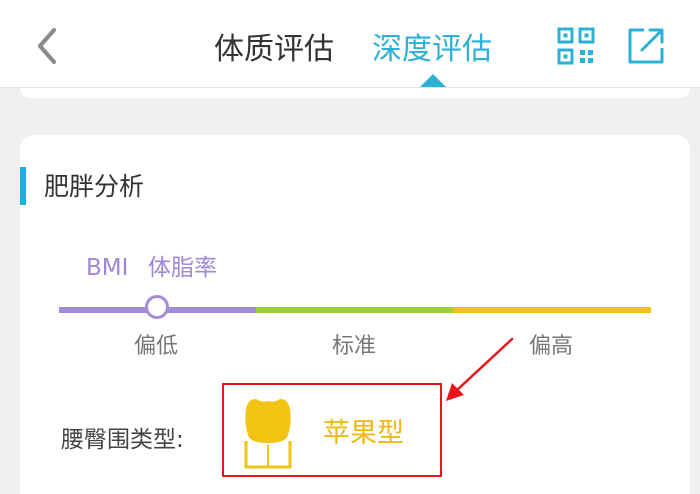  Describe the element at coordinates (432, 50) in the screenshot. I see `tab-deep-assessment: 深度评估` at that location.